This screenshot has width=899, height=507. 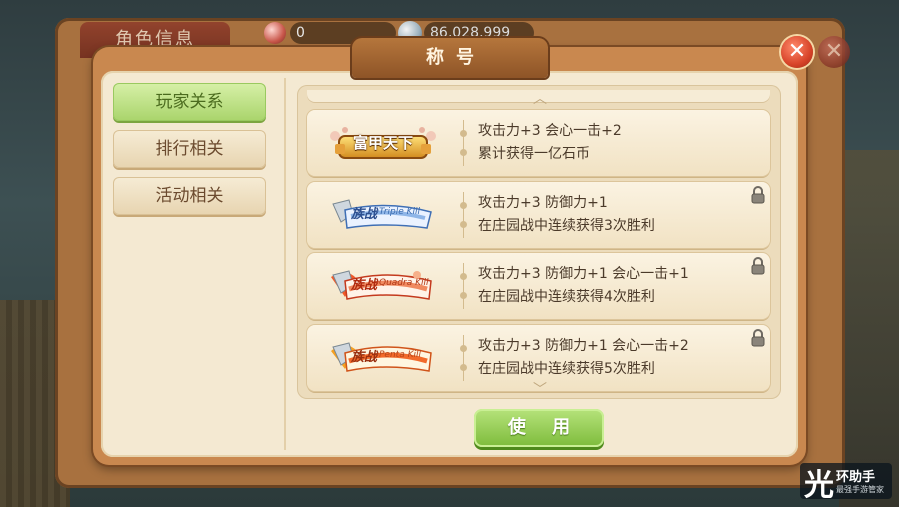 What do you see at coordinates (566, 297) in the screenshot?
I see `title-condition: 在庄园战中连续获得4次胜利` at bounding box center [566, 297].